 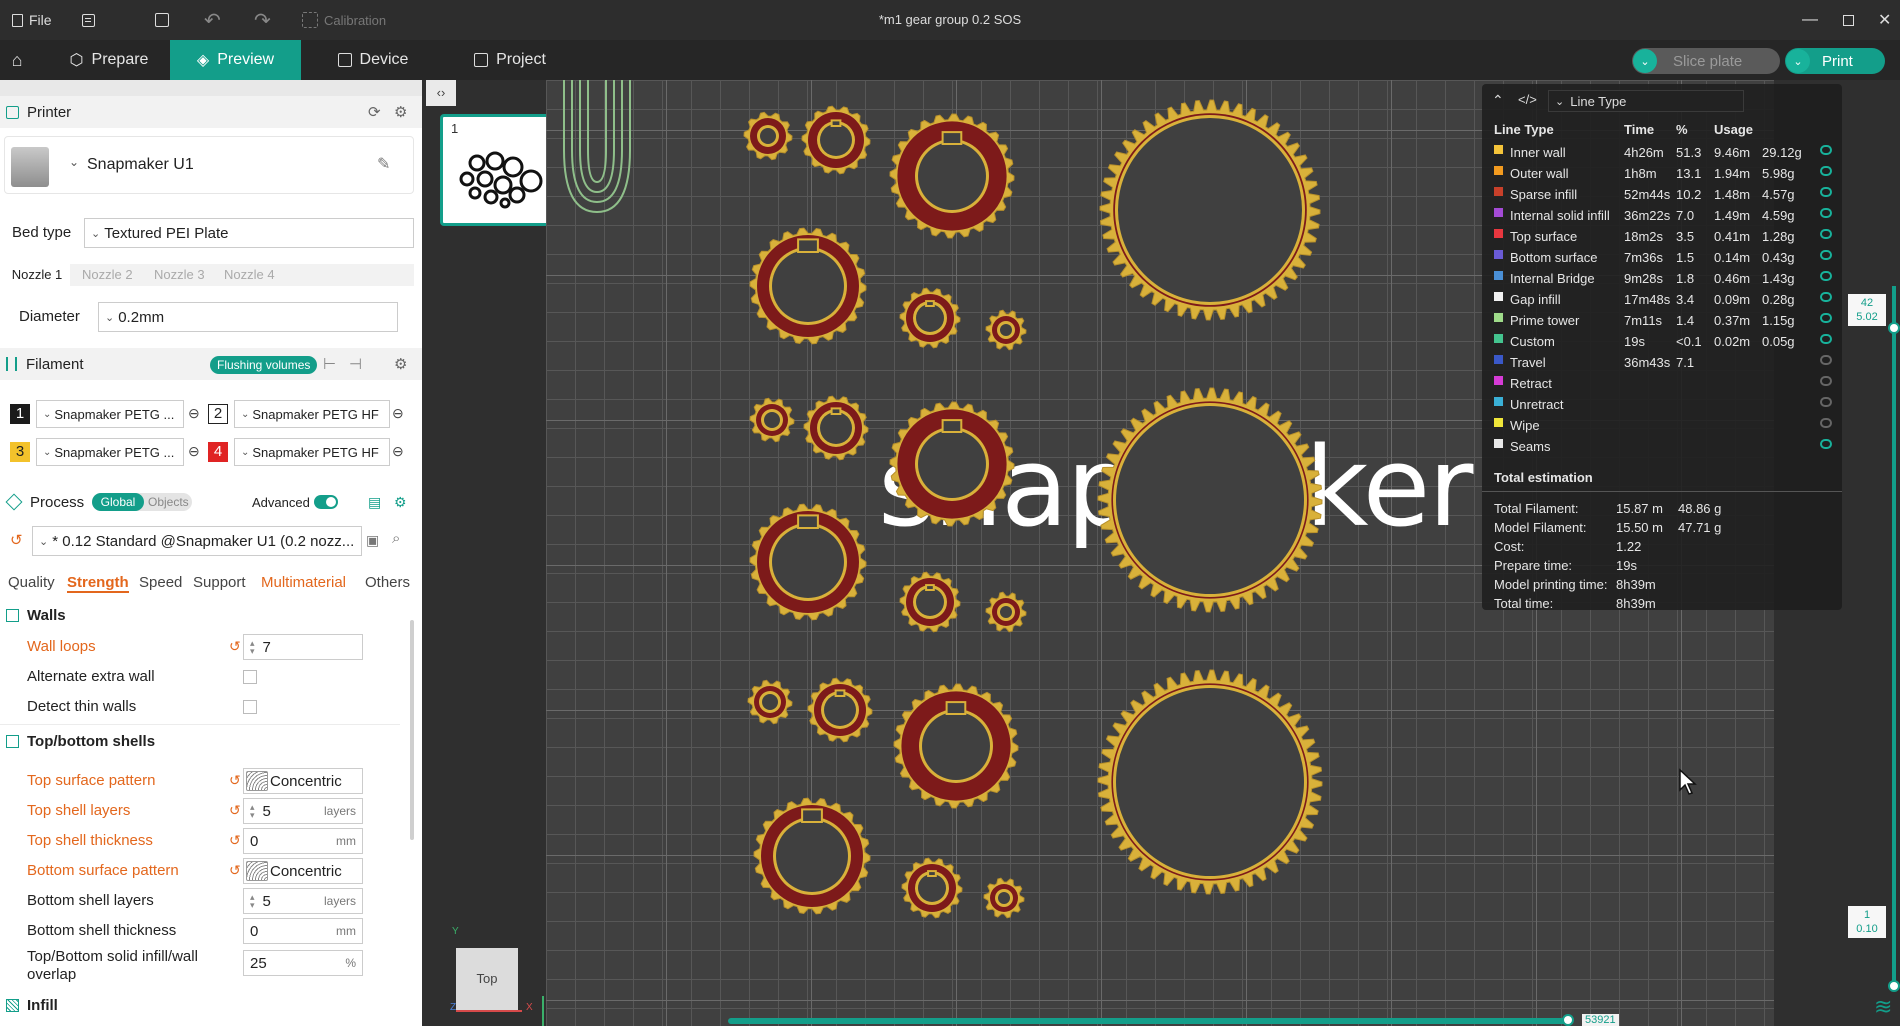 What do you see at coordinates (1662, 320) in the screenshot?
I see `legend-row: Prime tower 7m11s 1.4 0.37m 1.15g` at bounding box center [1662, 320].